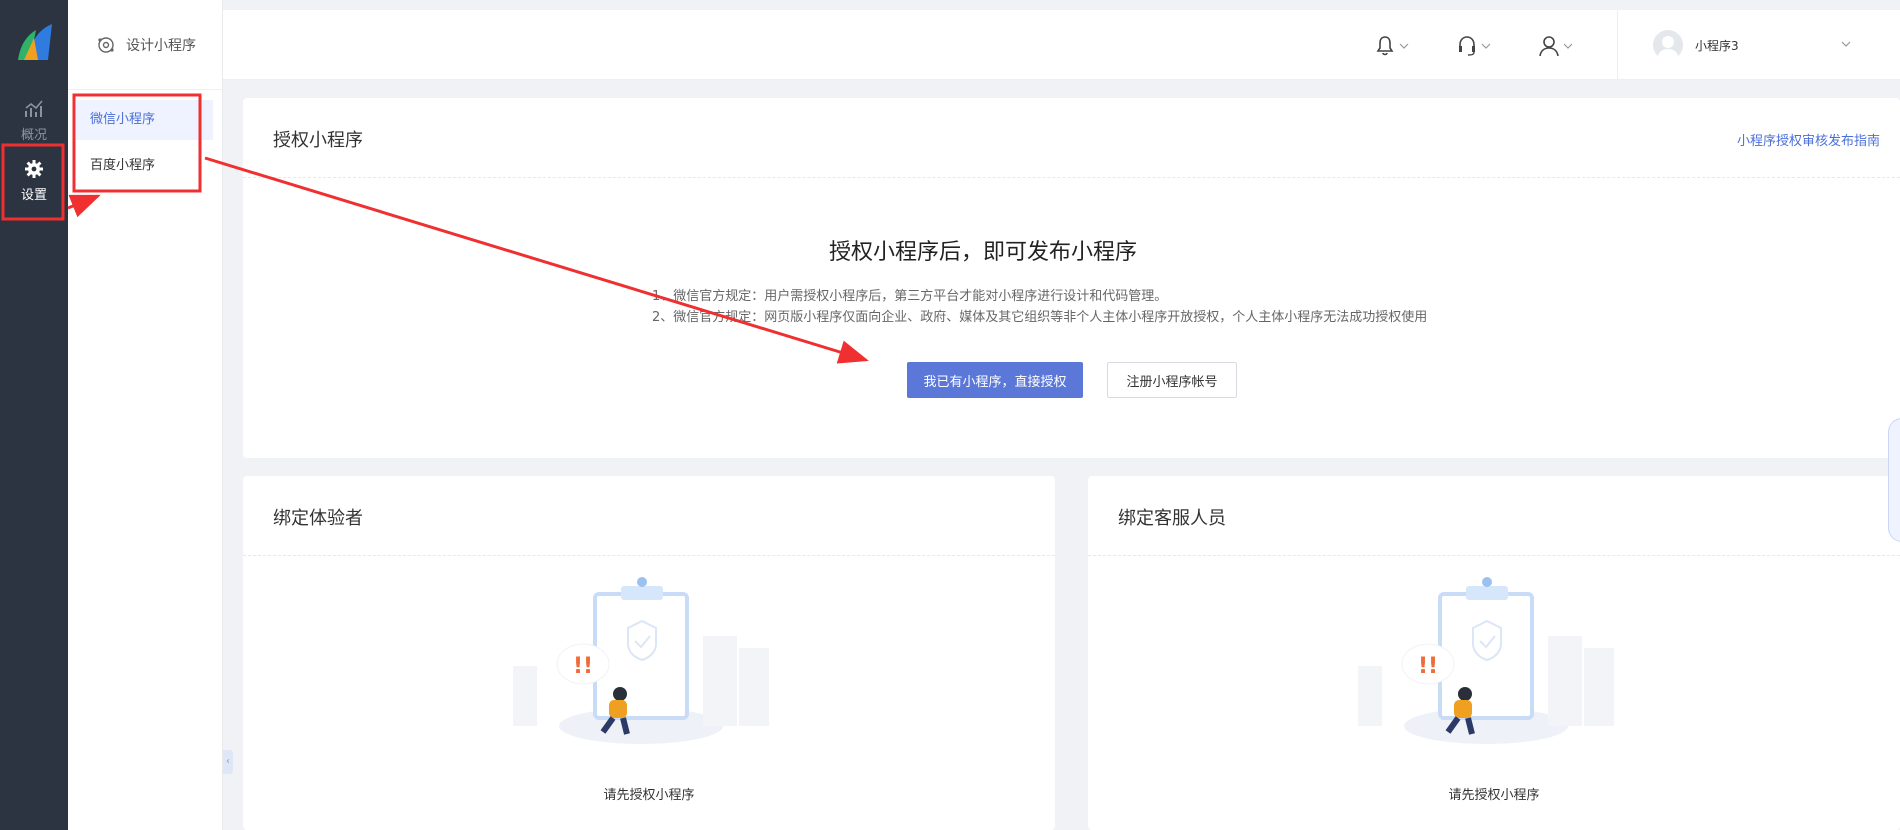  Describe the element at coordinates (1717, 45) in the screenshot. I see `account-name: 小程序3` at that location.